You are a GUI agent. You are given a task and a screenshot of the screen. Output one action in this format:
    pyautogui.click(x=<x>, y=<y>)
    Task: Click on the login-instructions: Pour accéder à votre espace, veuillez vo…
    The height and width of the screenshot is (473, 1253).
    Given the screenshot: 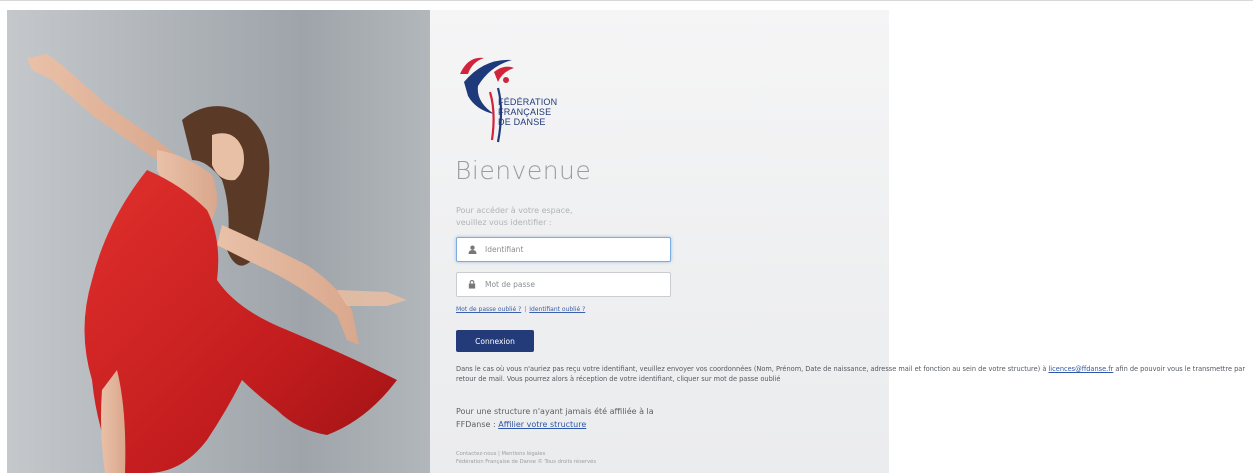 What is the action you would take?
    pyautogui.click(x=566, y=217)
    